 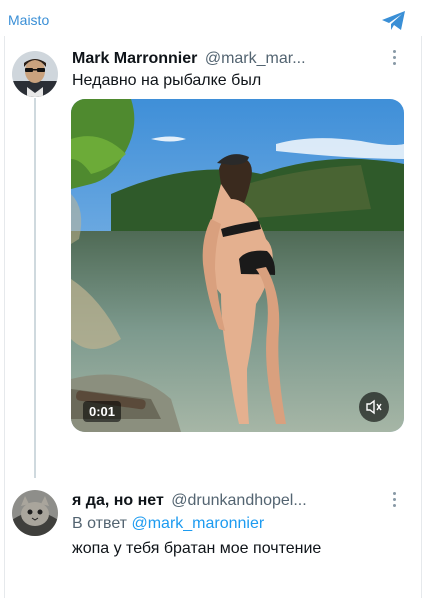 I want to click on display-name: я да, но нет, so click(x=118, y=500).